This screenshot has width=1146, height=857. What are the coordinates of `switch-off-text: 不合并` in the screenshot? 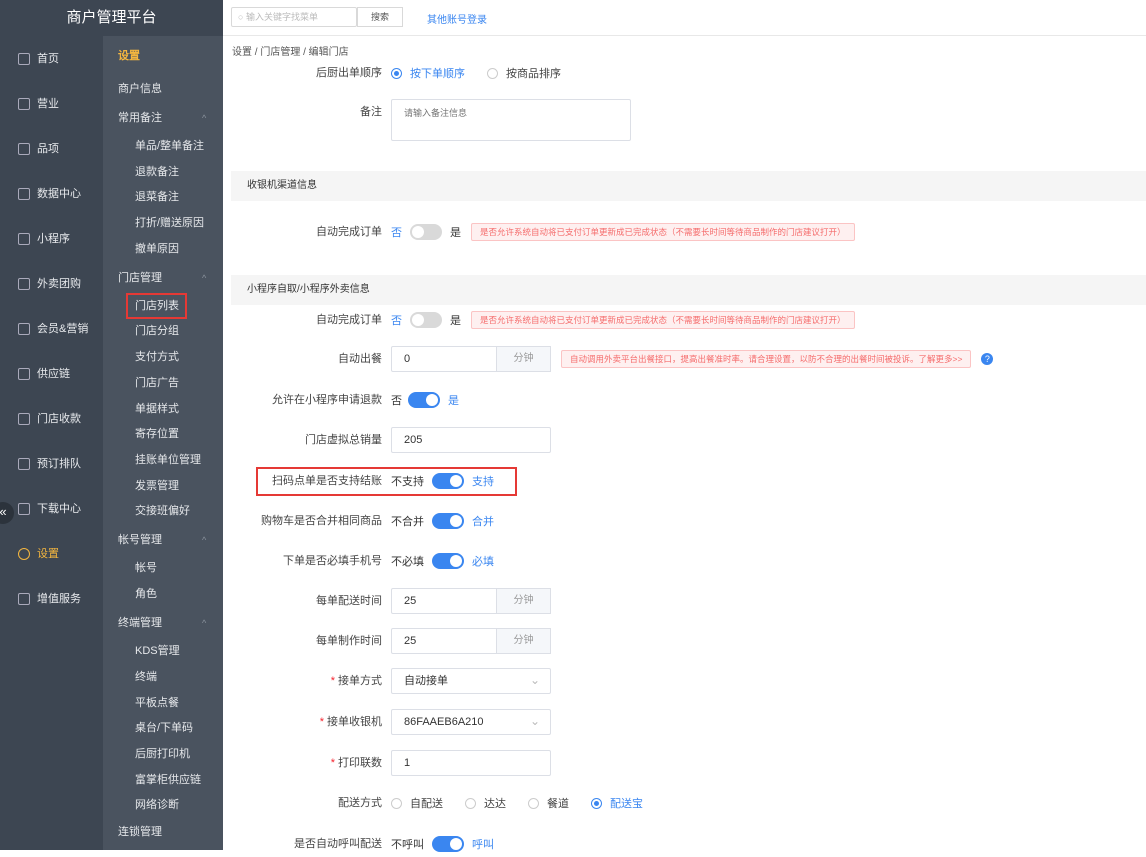 It's located at (407, 522).